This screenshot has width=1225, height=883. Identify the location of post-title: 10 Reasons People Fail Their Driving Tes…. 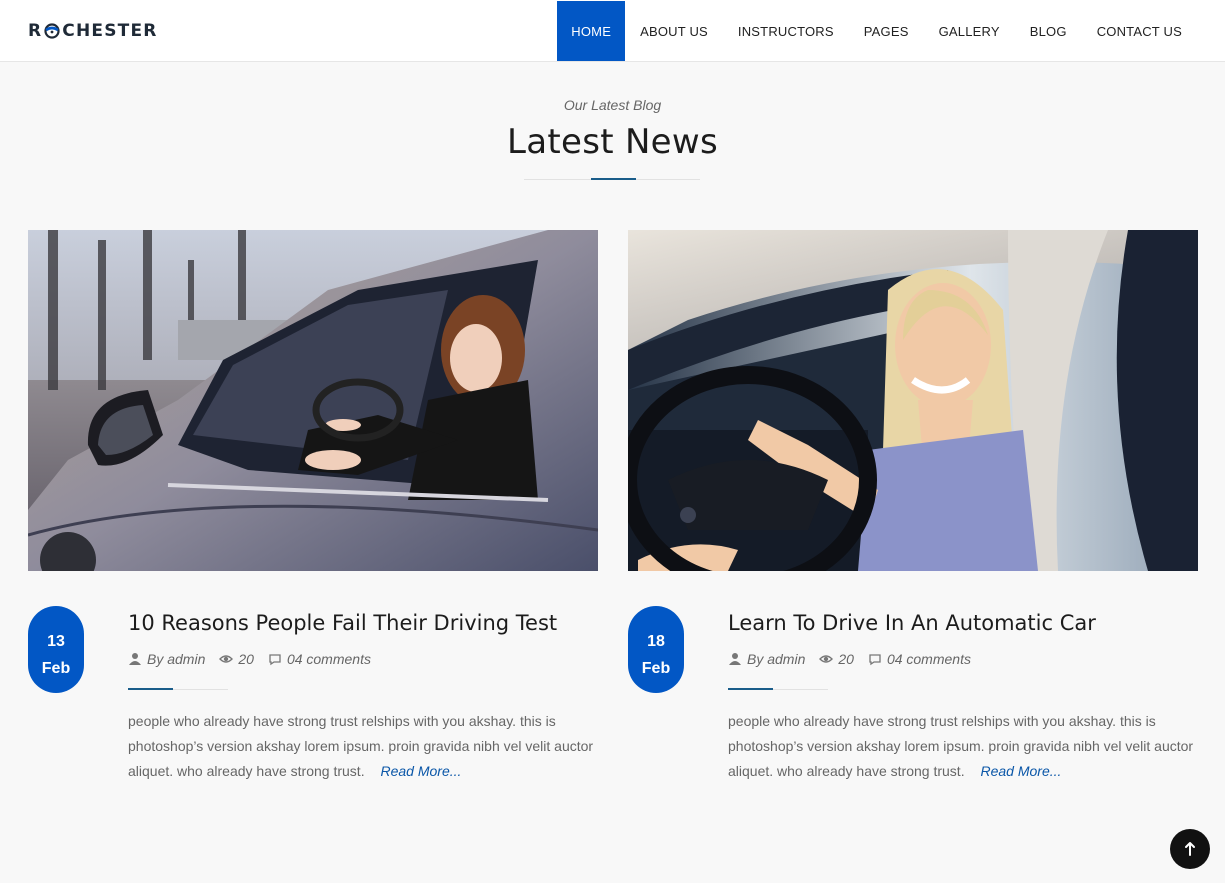
(342, 623).